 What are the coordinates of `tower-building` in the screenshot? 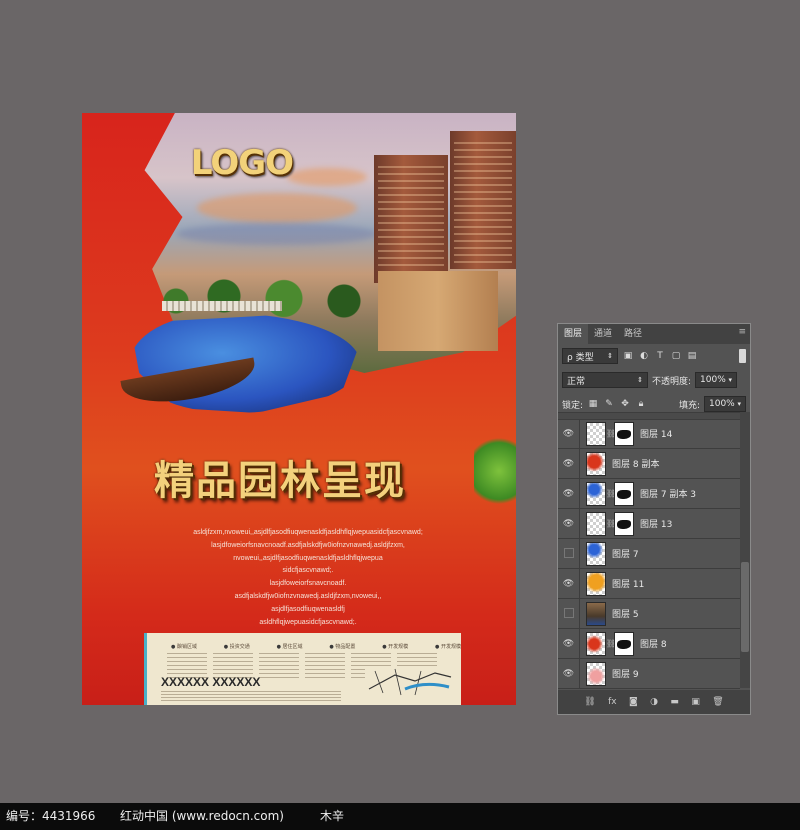 It's located at (483, 200).